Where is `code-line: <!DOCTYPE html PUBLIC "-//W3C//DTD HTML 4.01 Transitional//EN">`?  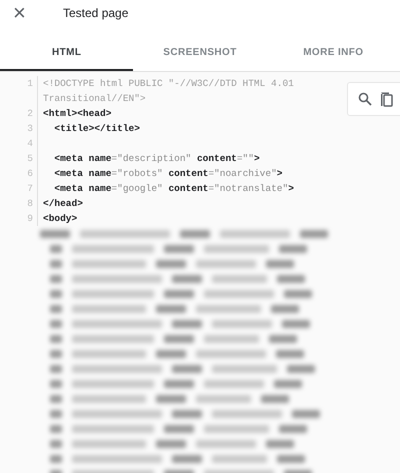 code-line: <!DOCTYPE html PUBLIC "-//W3C//DTD HTML 4.01 Transitional//EN"> is located at coordinates (168, 91).